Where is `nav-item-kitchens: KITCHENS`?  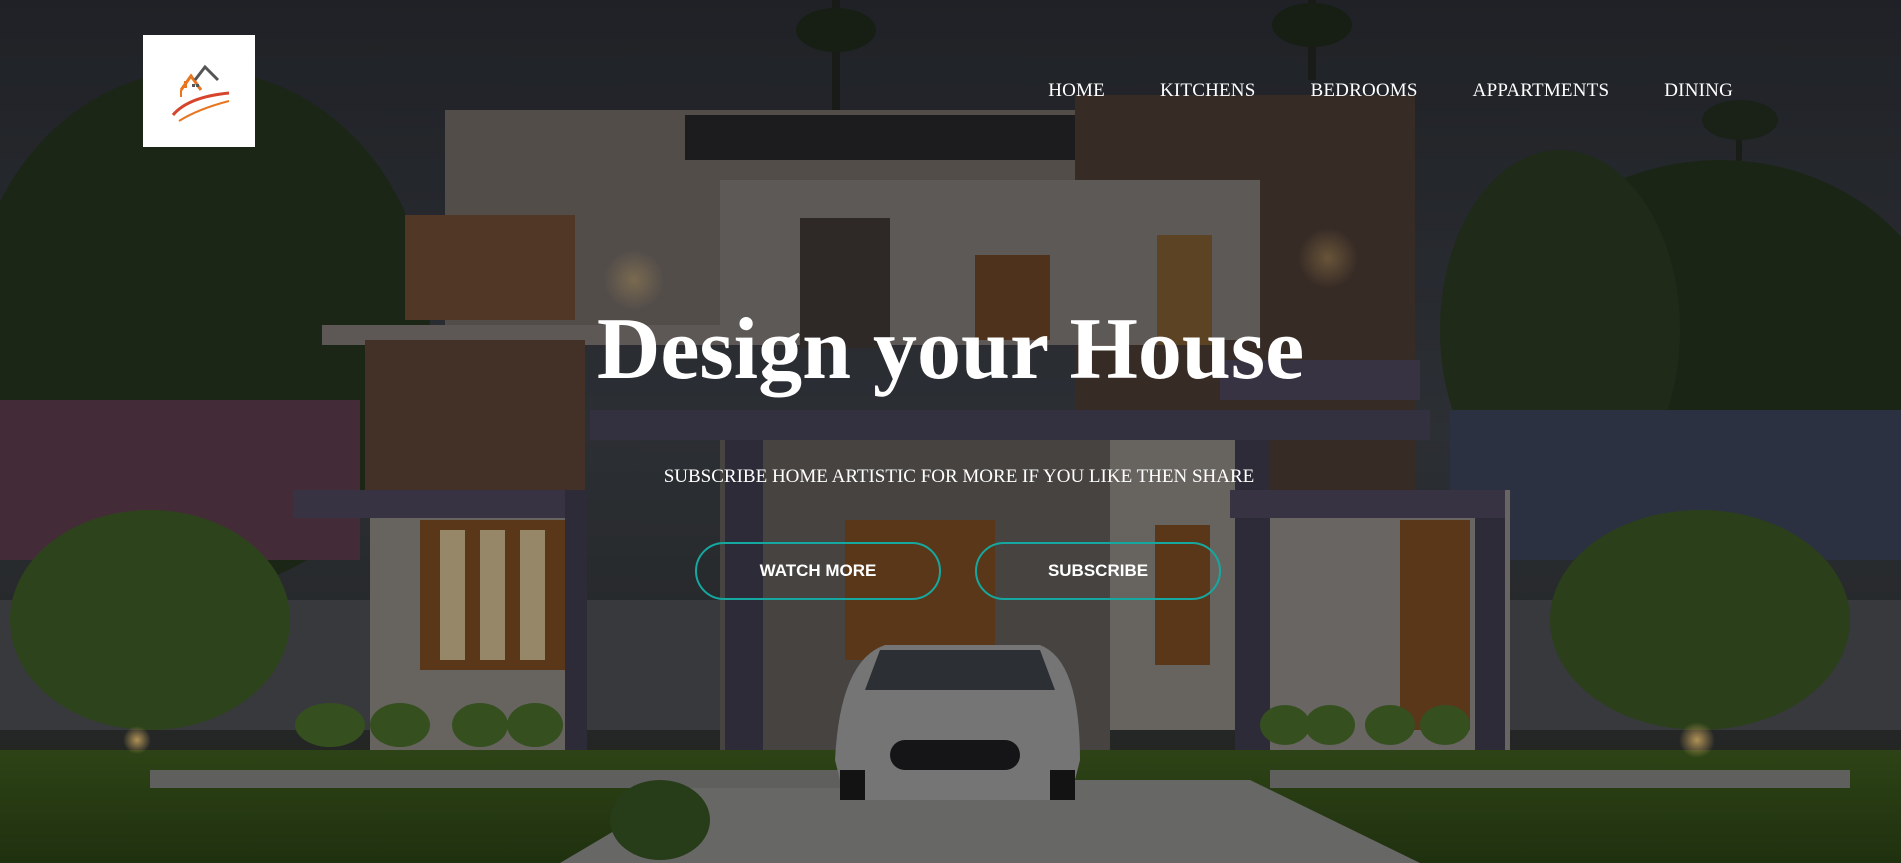
nav-item-kitchens: KITCHENS is located at coordinates (1208, 91).